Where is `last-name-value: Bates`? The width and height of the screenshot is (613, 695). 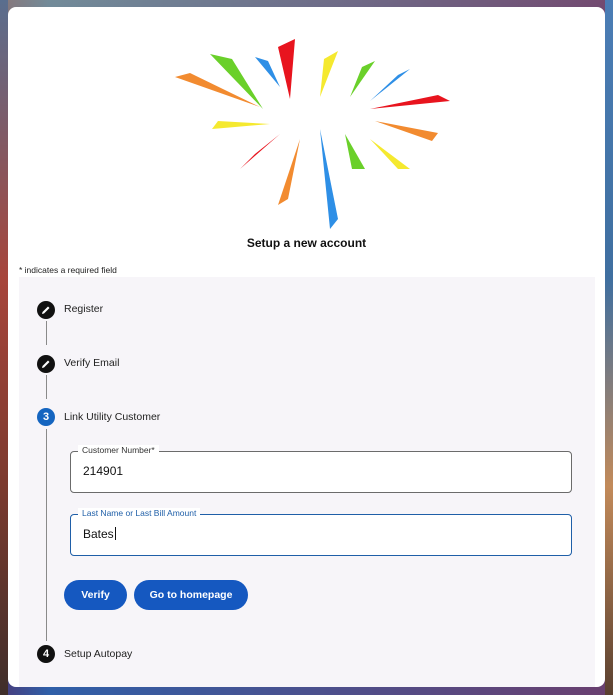
last-name-value: Bates is located at coordinates (99, 534).